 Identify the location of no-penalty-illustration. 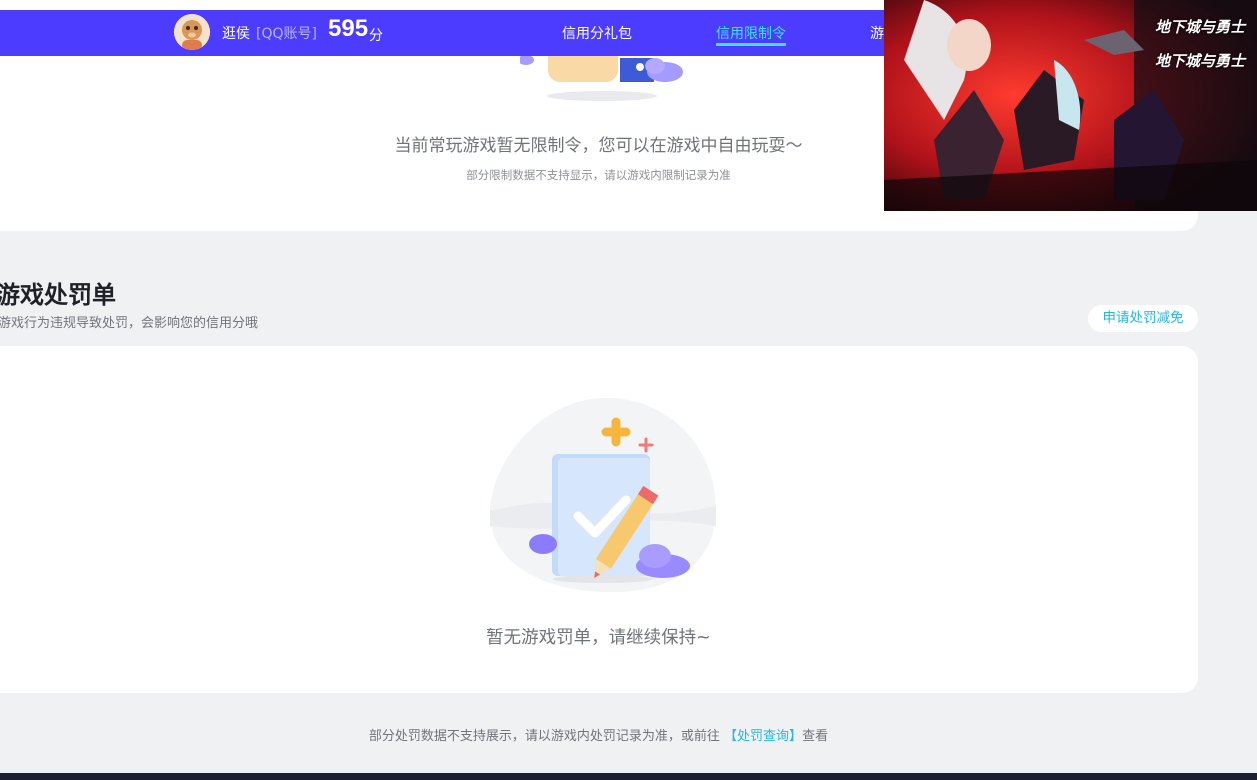
(603, 495).